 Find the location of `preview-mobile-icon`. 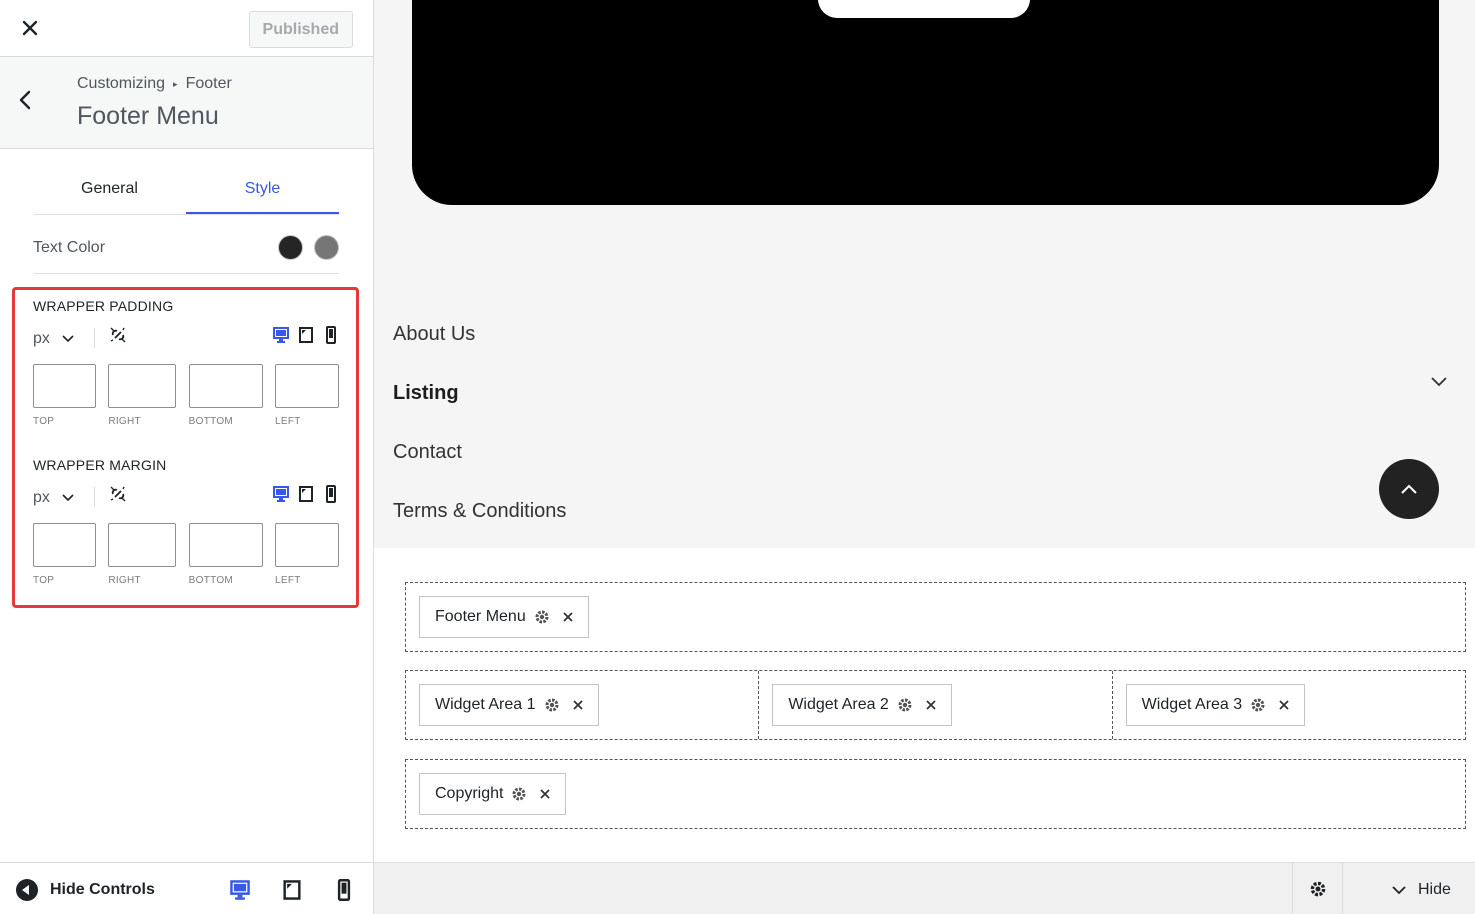

preview-mobile-icon is located at coordinates (344, 890).